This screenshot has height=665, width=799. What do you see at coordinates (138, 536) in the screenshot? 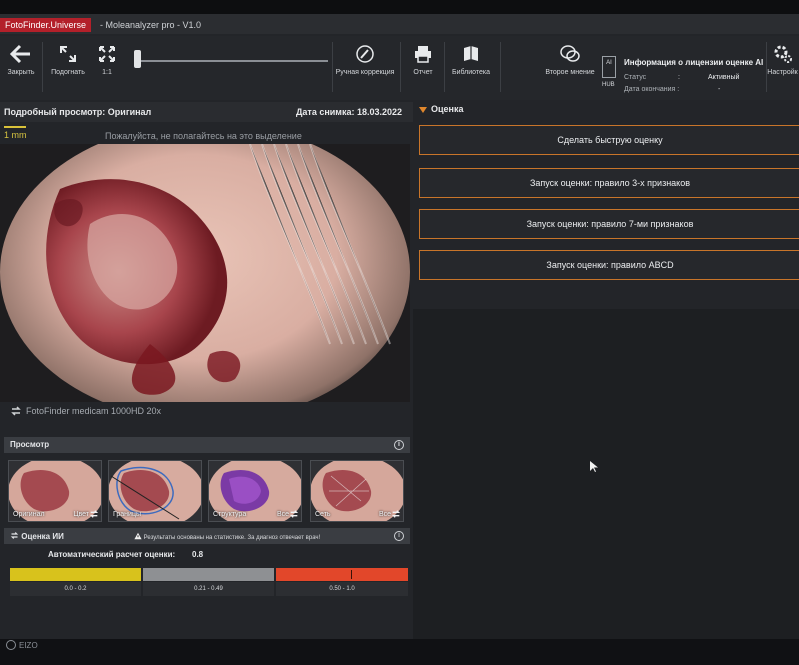
I see `warning-icon` at bounding box center [138, 536].